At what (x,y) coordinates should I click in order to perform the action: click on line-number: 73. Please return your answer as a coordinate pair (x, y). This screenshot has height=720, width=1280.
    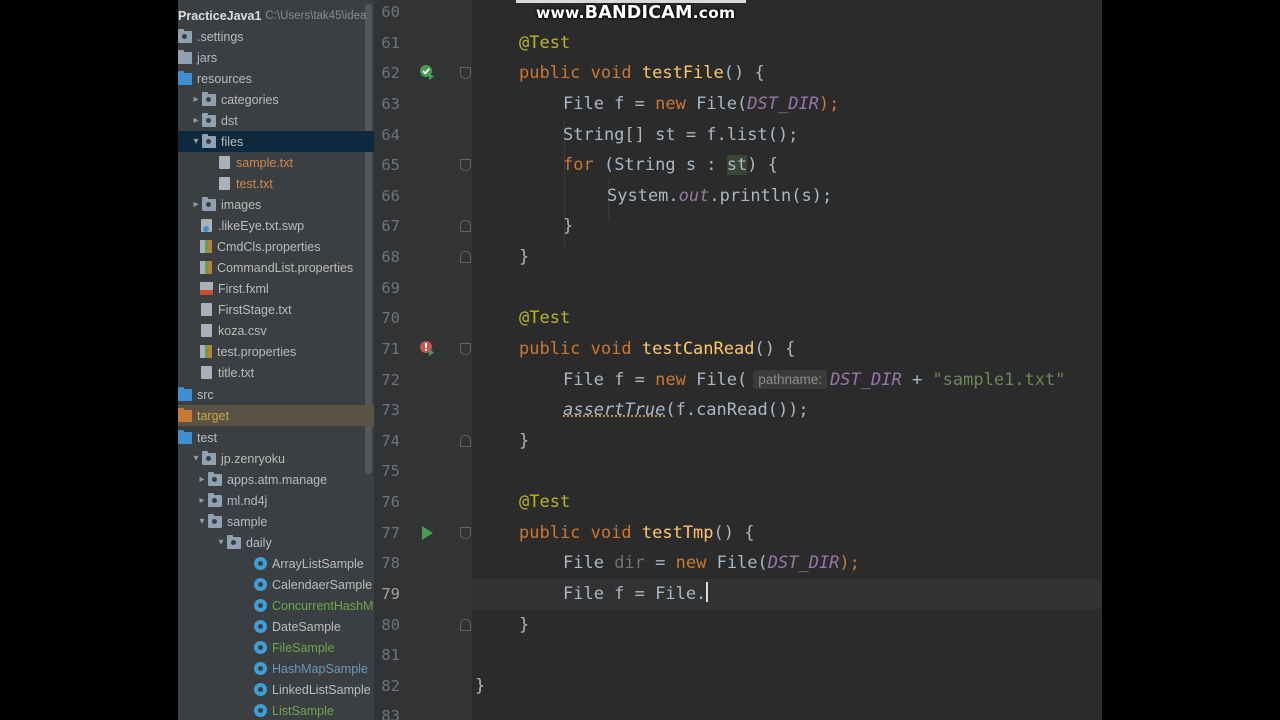
    Looking at the image, I should click on (390, 410).